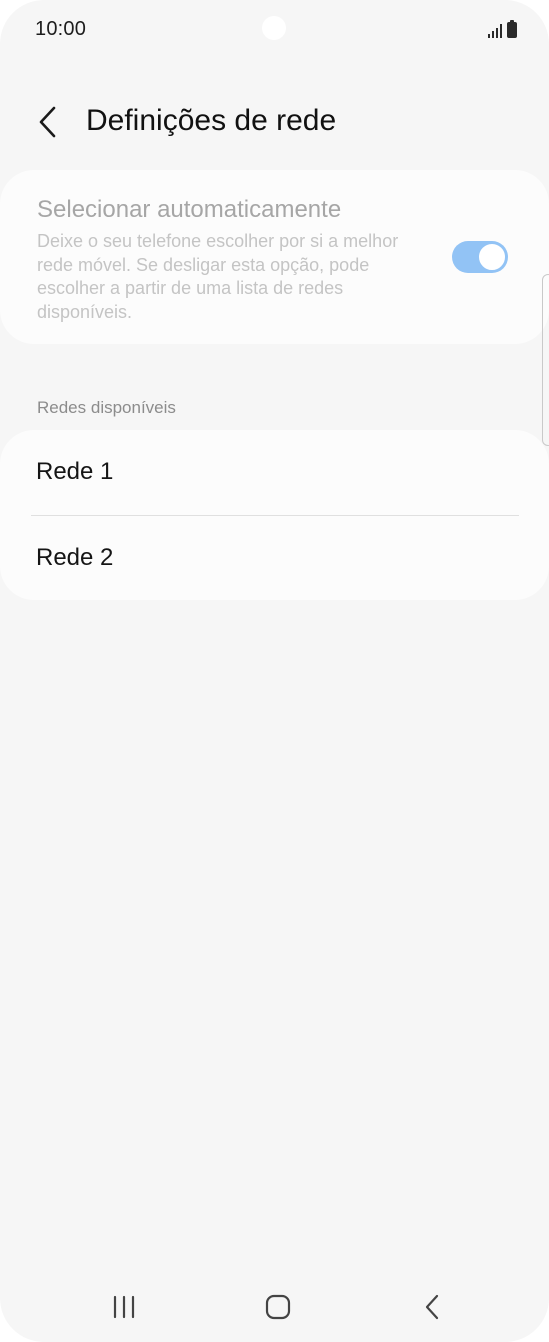 This screenshot has height=1342, width=549. What do you see at coordinates (75, 471) in the screenshot?
I see `network-label: Rede 1` at bounding box center [75, 471].